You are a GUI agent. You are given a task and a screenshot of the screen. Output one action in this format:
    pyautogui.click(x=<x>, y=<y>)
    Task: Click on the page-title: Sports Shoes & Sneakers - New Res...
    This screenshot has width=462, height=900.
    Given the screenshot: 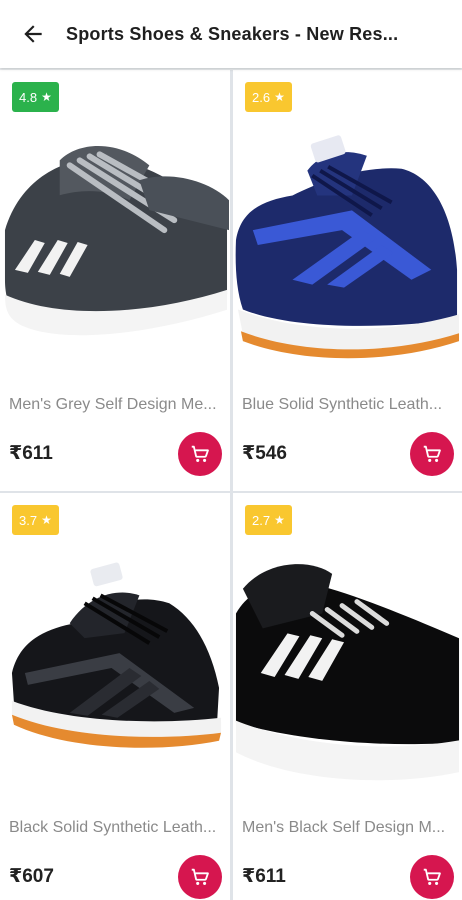 What is the action you would take?
    pyautogui.click(x=232, y=33)
    